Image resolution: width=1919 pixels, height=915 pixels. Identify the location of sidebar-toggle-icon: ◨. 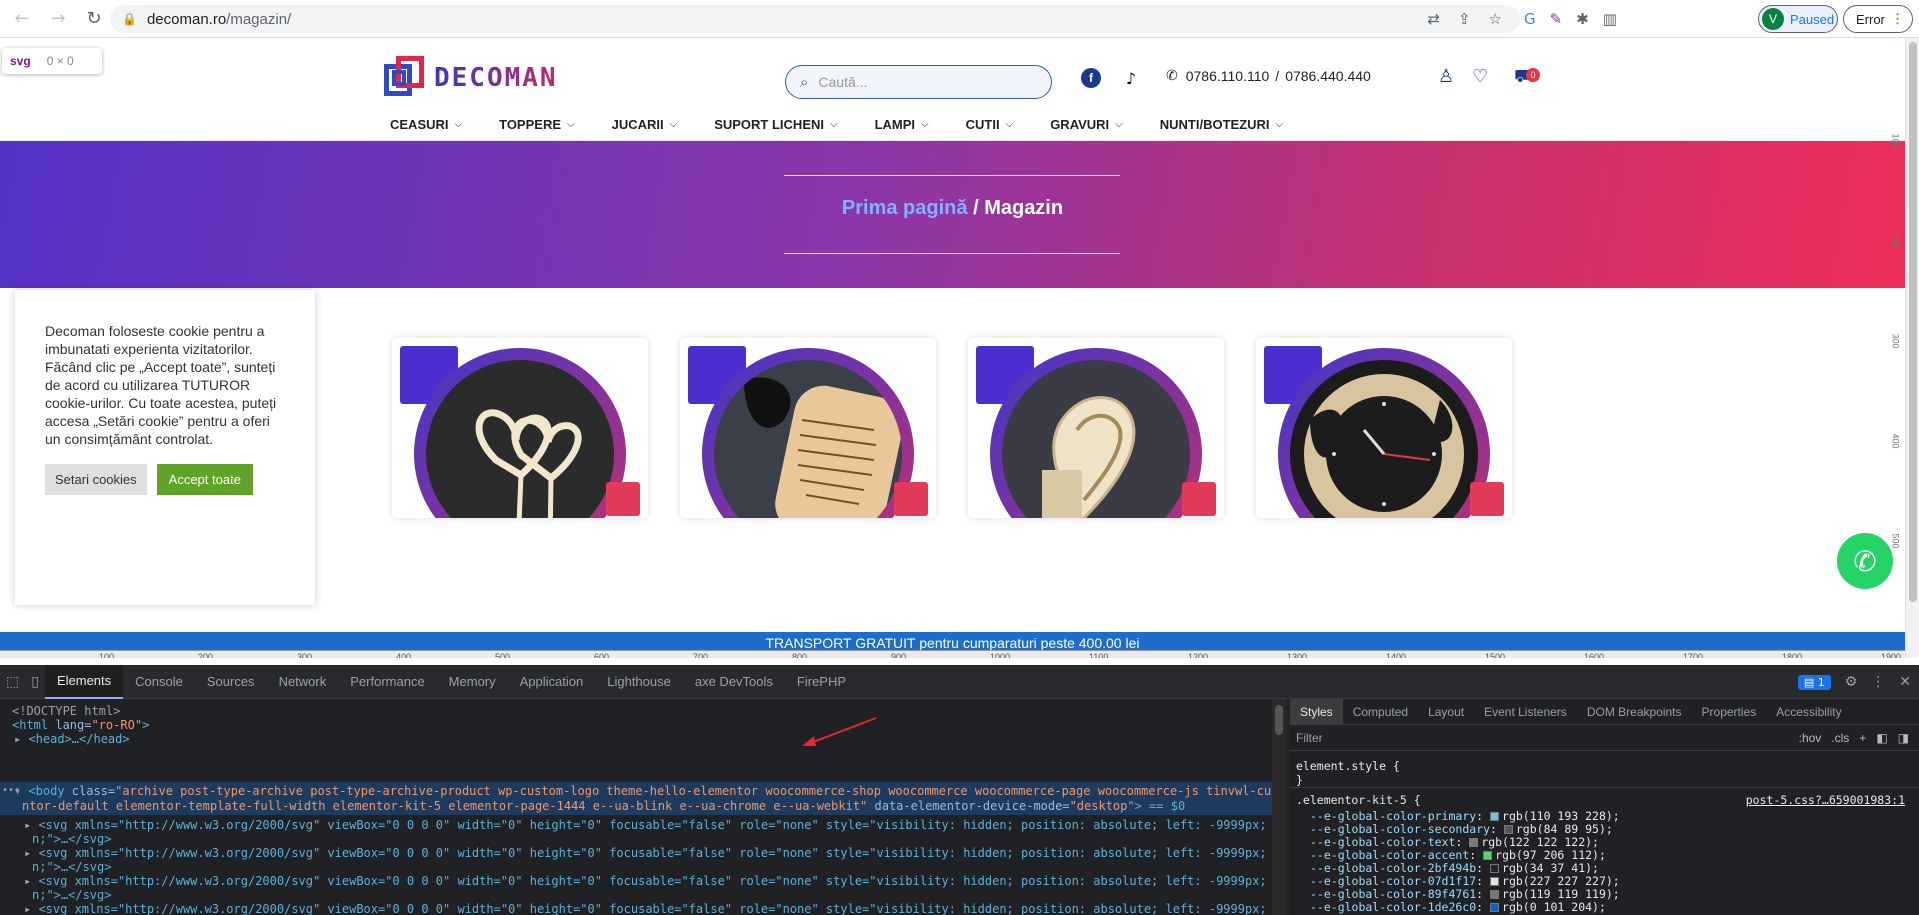
(1903, 738).